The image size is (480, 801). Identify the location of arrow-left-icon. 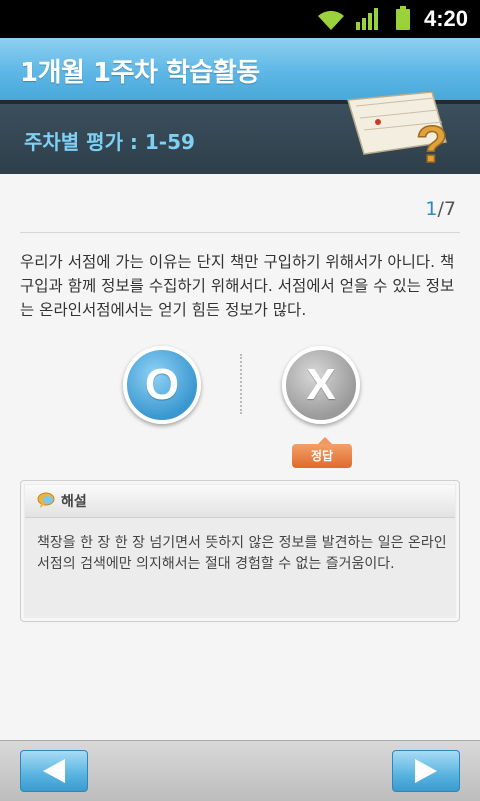
(54, 771).